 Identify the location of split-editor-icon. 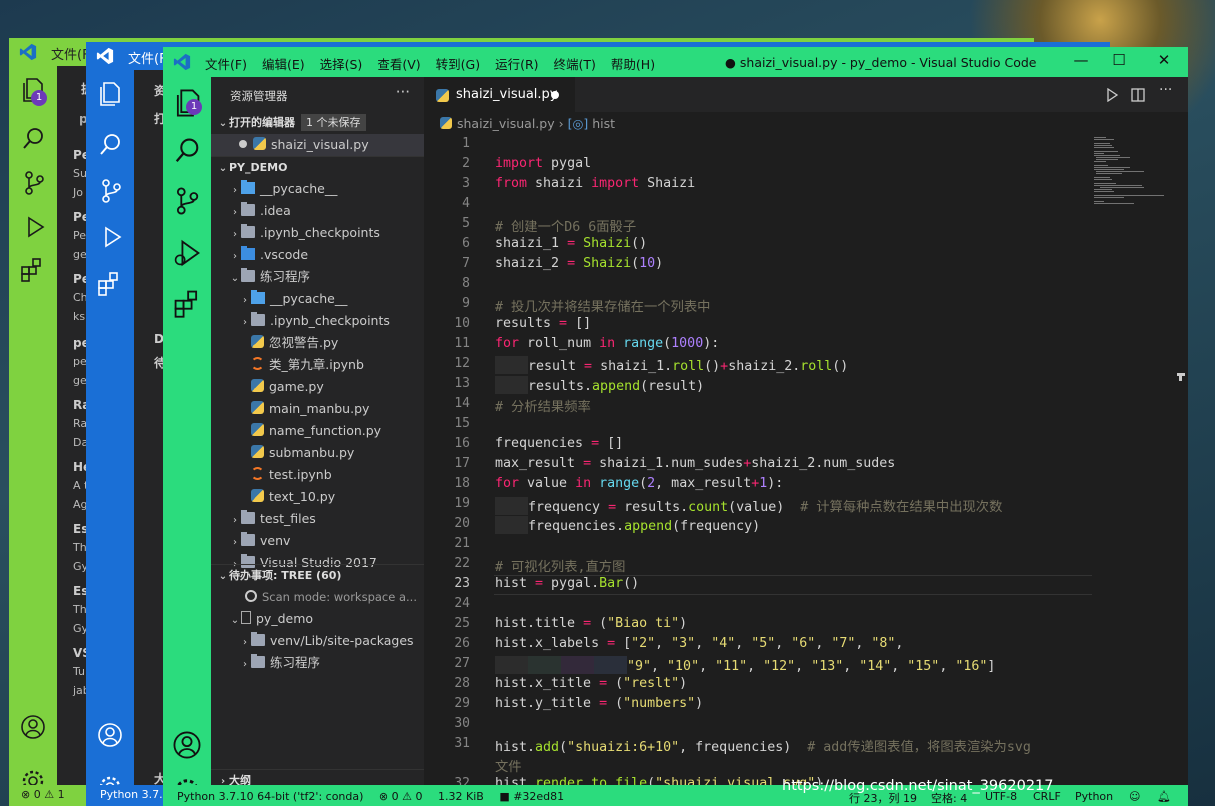
(1138, 95).